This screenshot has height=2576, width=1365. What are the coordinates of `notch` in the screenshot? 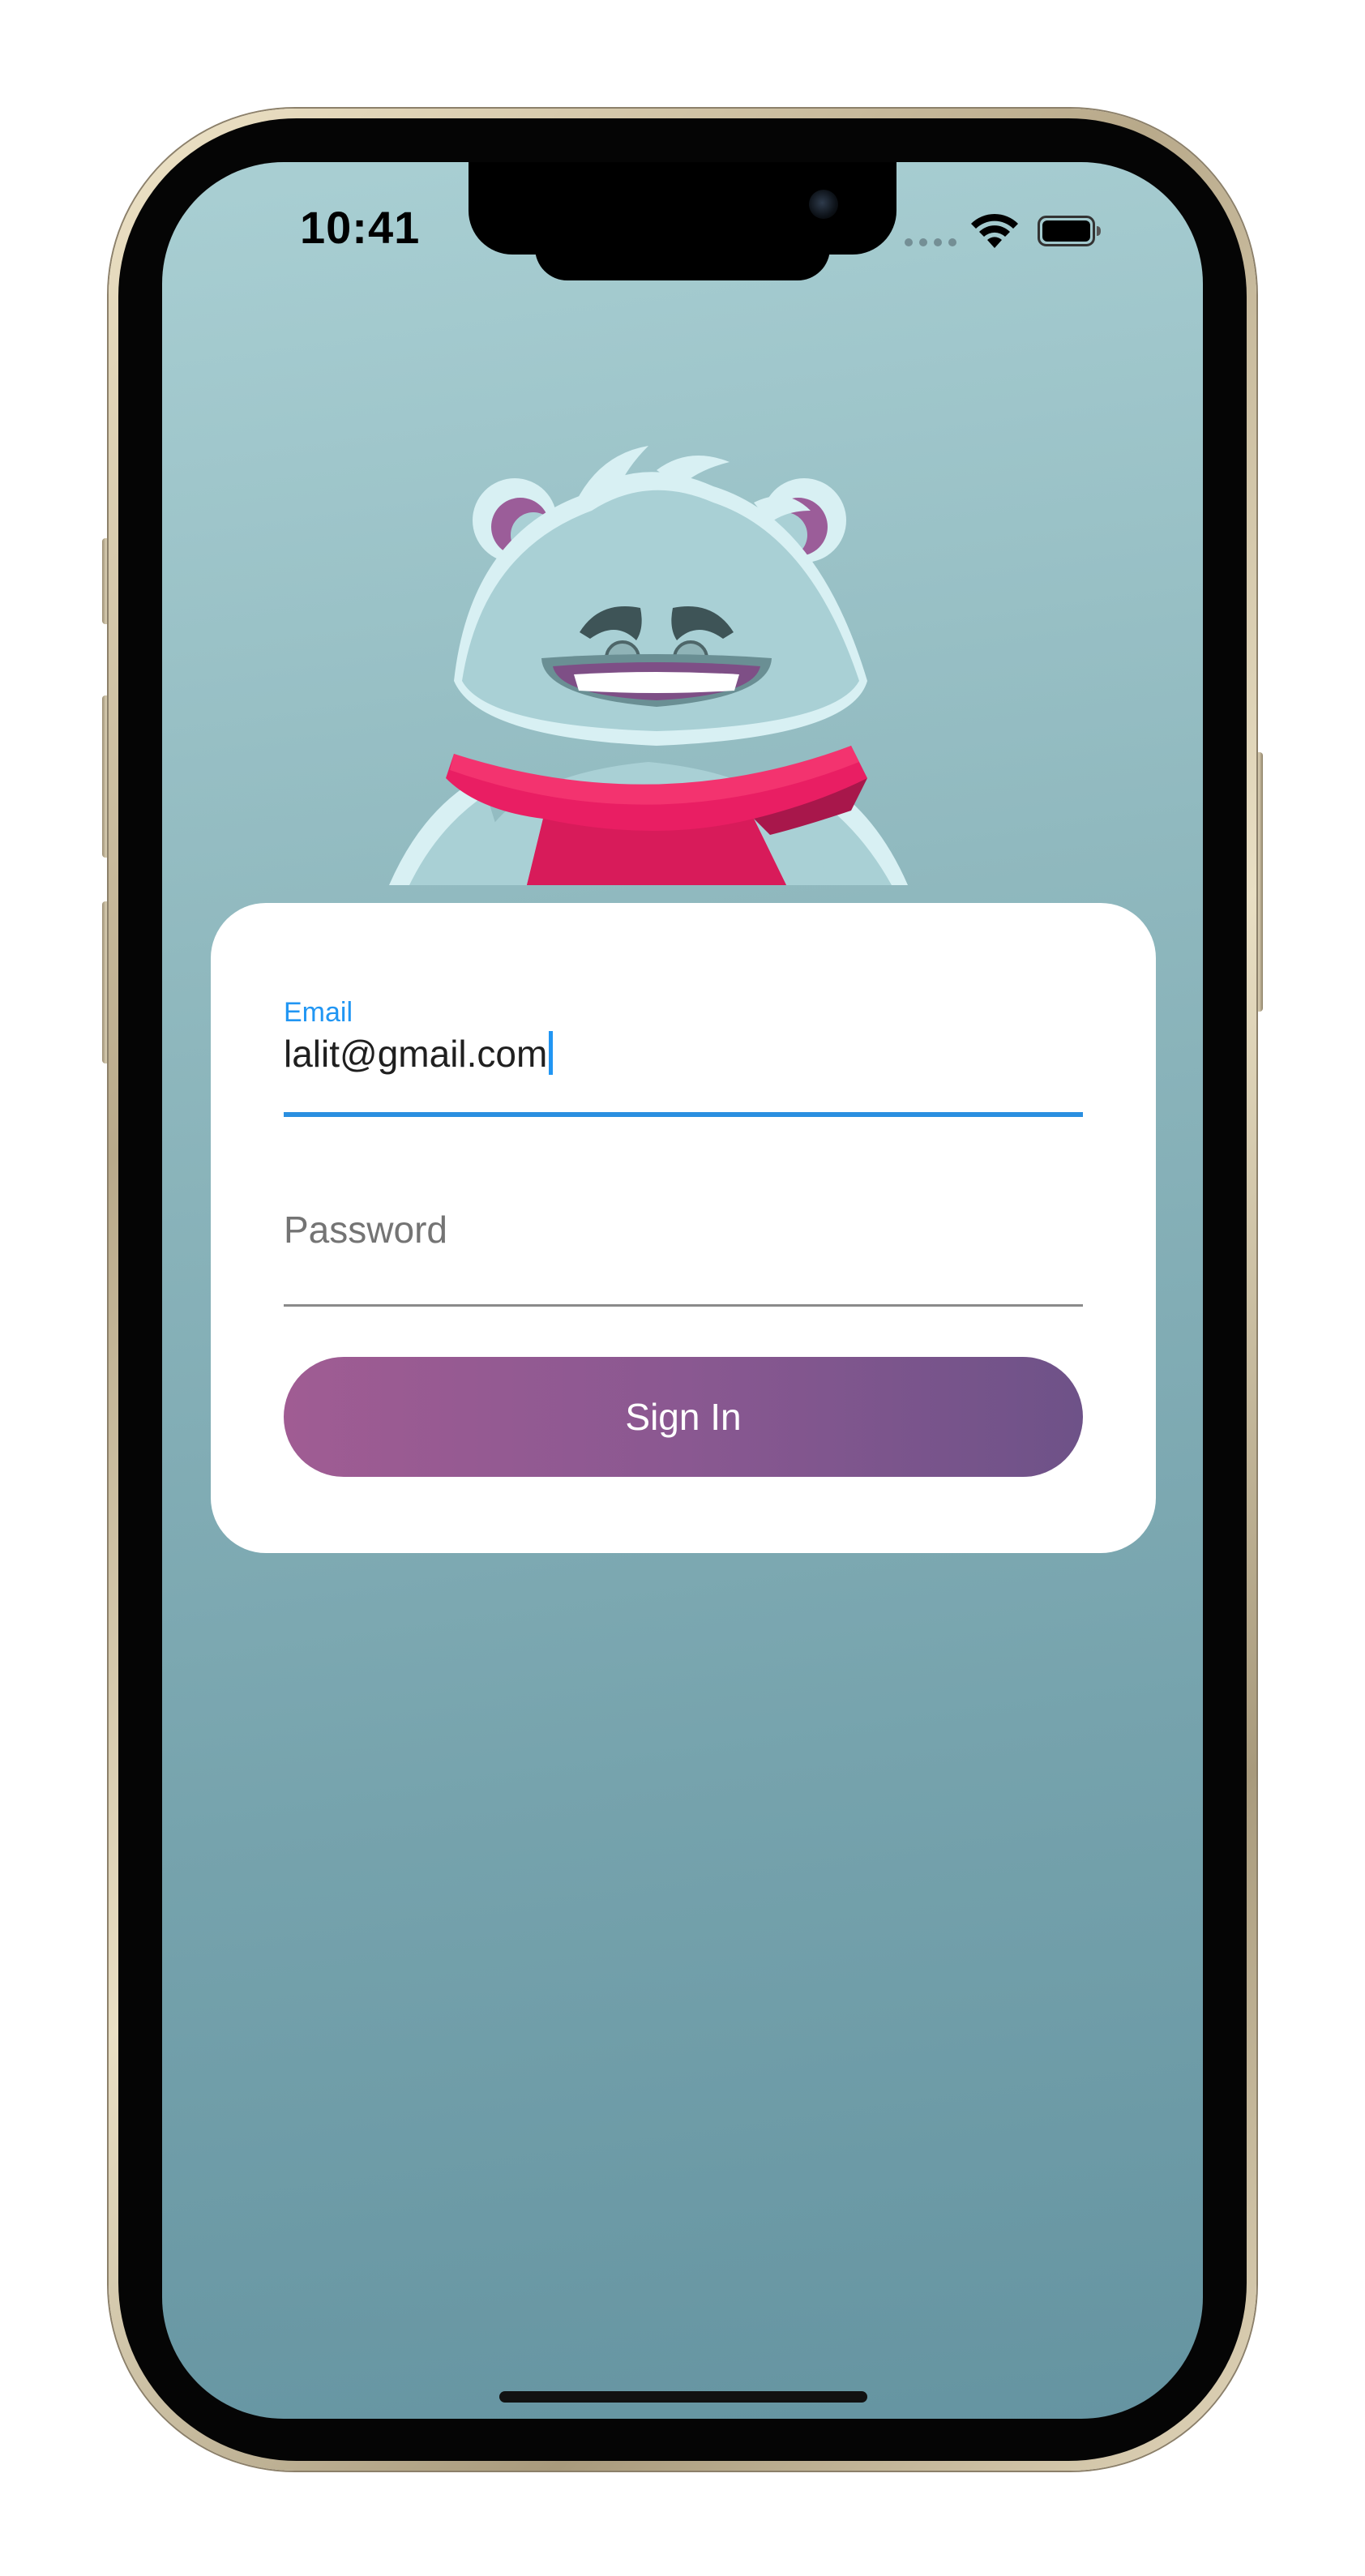 It's located at (682, 208).